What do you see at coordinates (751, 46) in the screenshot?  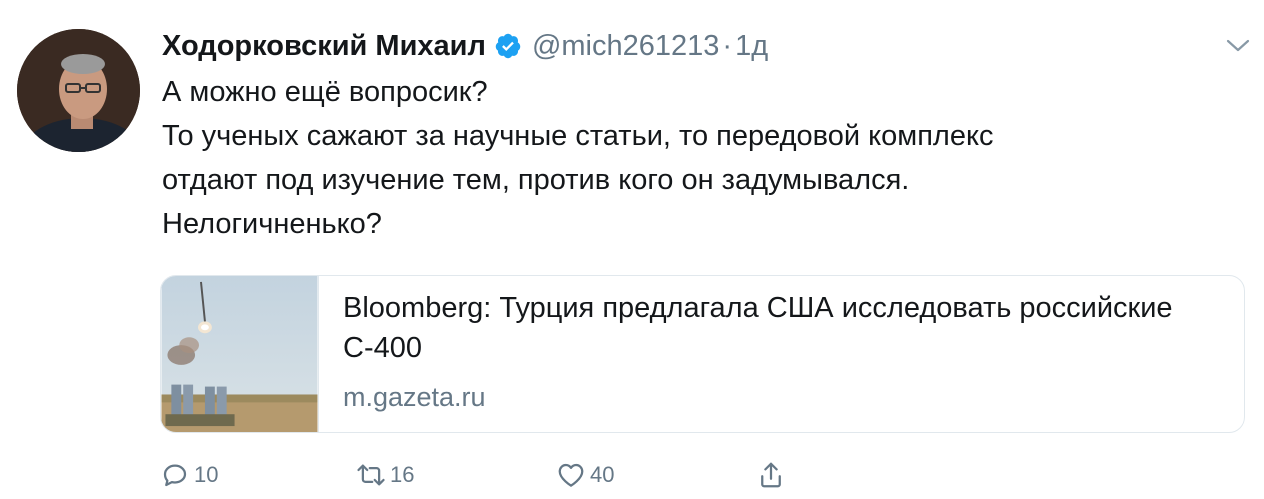 I see `timestamp: 1д` at bounding box center [751, 46].